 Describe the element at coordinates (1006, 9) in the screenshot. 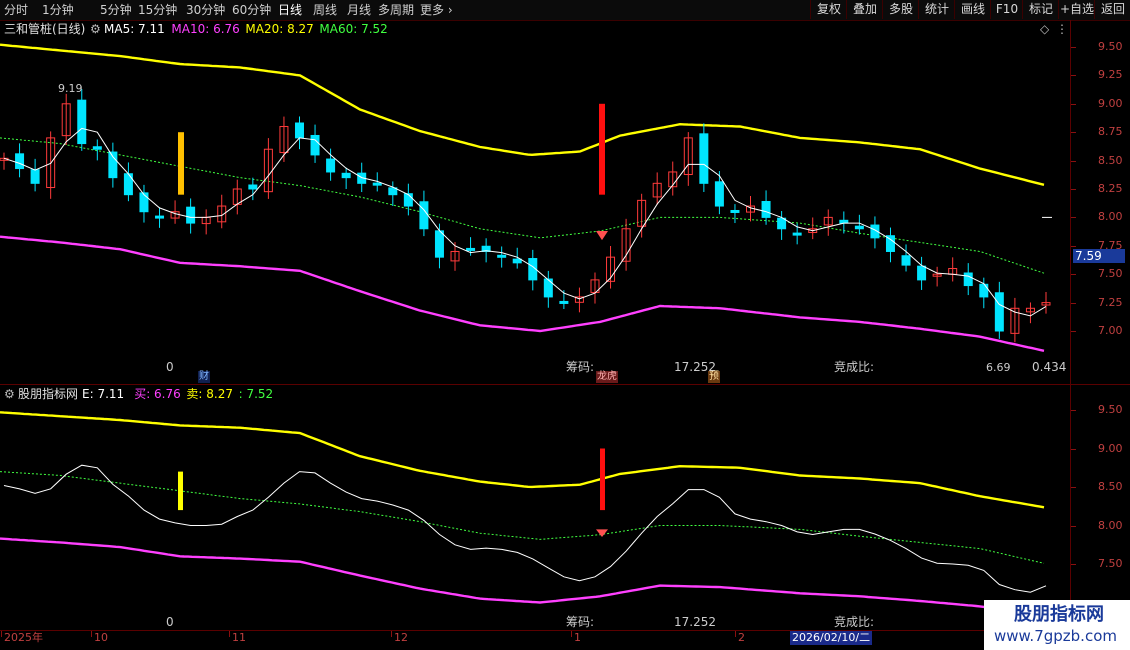

I see `toolbar-button-5: F10` at that location.